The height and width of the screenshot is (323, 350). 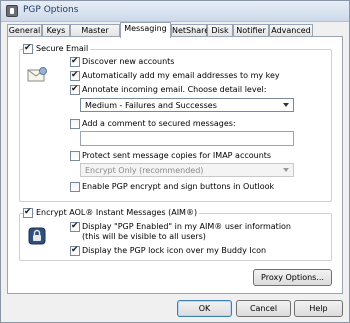 I want to click on secure-email-label: Secure Email, so click(x=62, y=48).